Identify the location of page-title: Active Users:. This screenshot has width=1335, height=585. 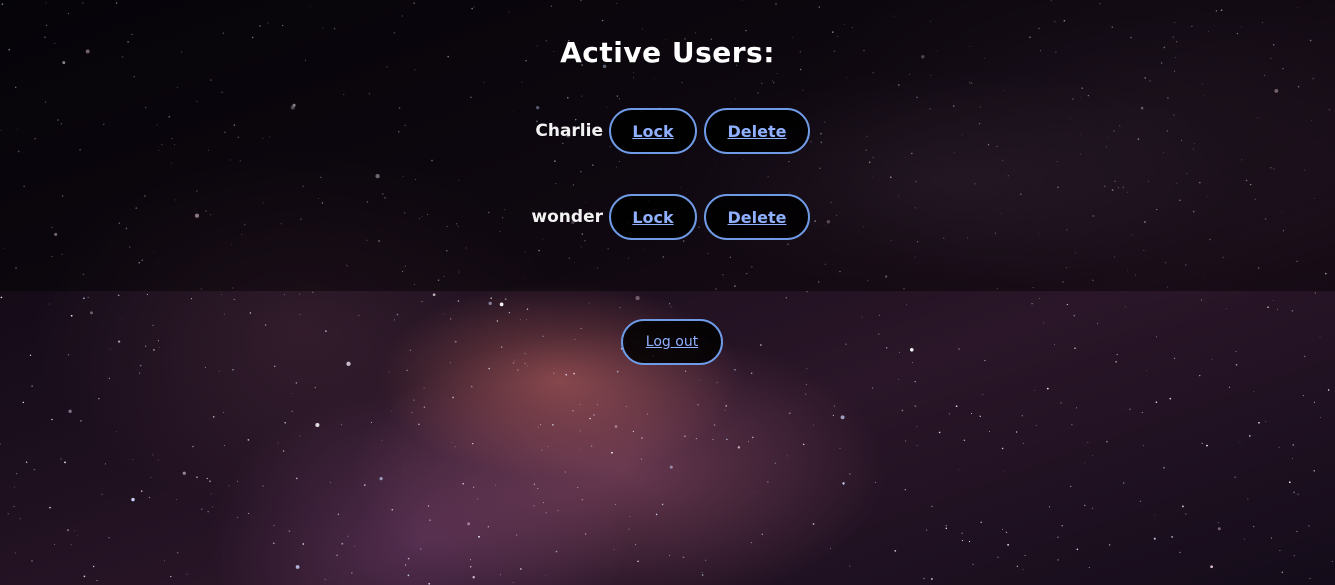
(667, 52).